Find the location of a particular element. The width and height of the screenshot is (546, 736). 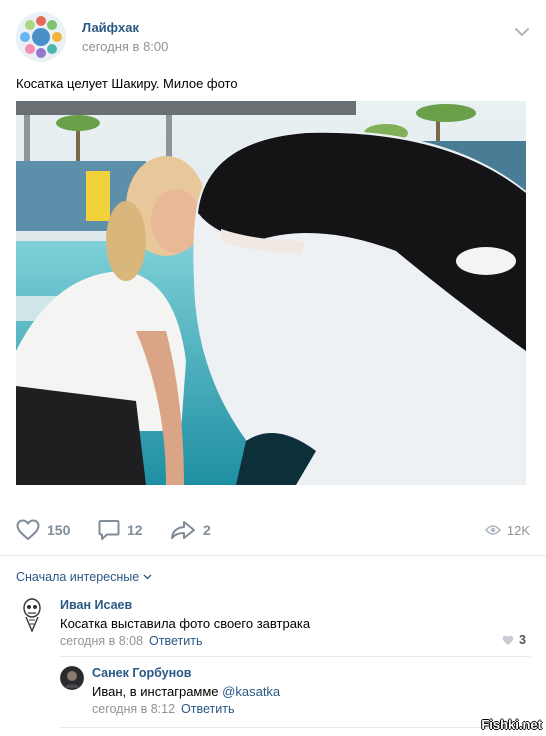

comments-count: 12 is located at coordinates (135, 530).